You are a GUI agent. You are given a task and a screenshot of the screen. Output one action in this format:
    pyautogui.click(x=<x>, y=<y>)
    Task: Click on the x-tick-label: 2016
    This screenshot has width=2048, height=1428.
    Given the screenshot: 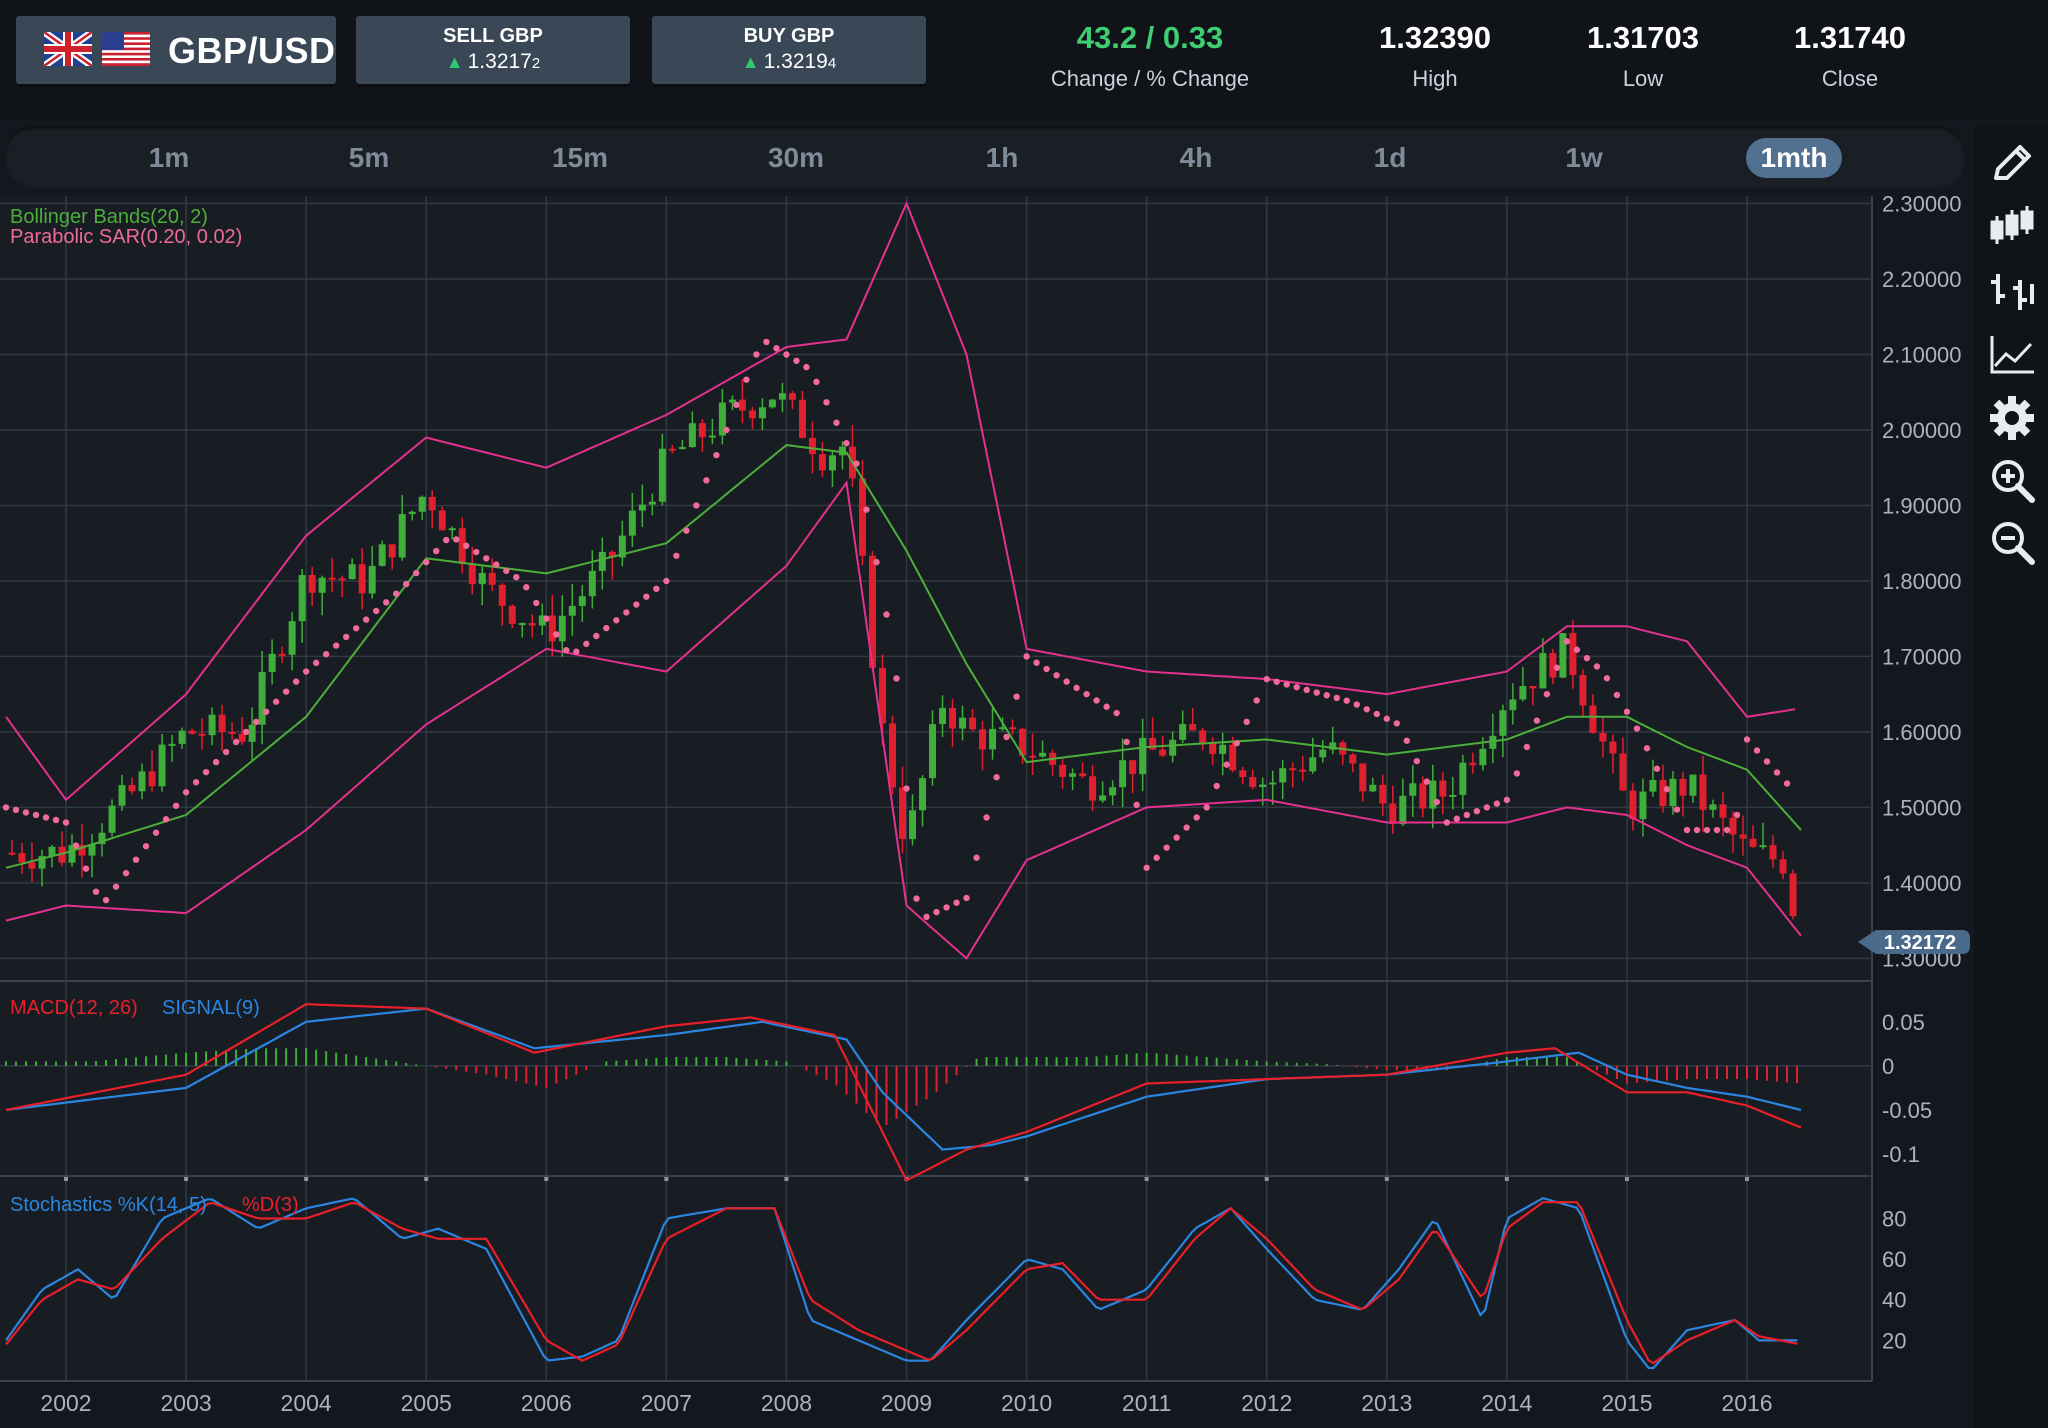 What is the action you would take?
    pyautogui.click(x=1746, y=1403)
    